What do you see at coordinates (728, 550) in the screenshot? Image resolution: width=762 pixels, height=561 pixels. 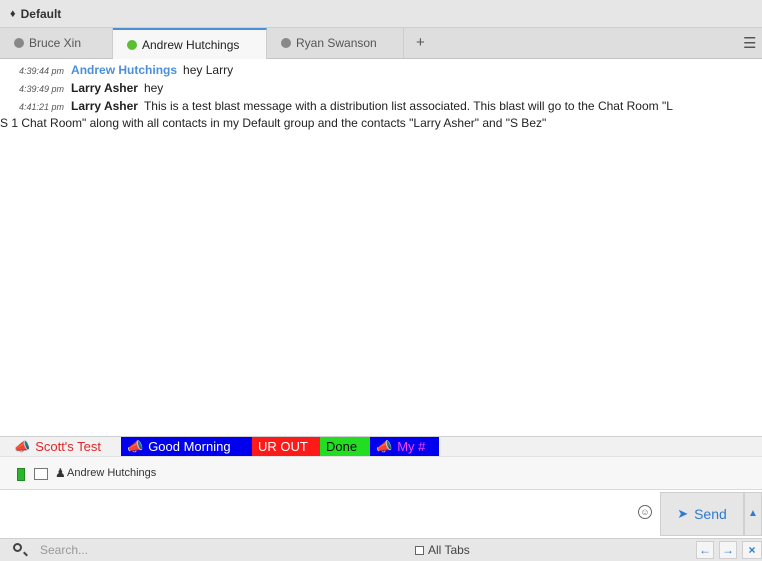 I see `next-arrow-icon: →` at bounding box center [728, 550].